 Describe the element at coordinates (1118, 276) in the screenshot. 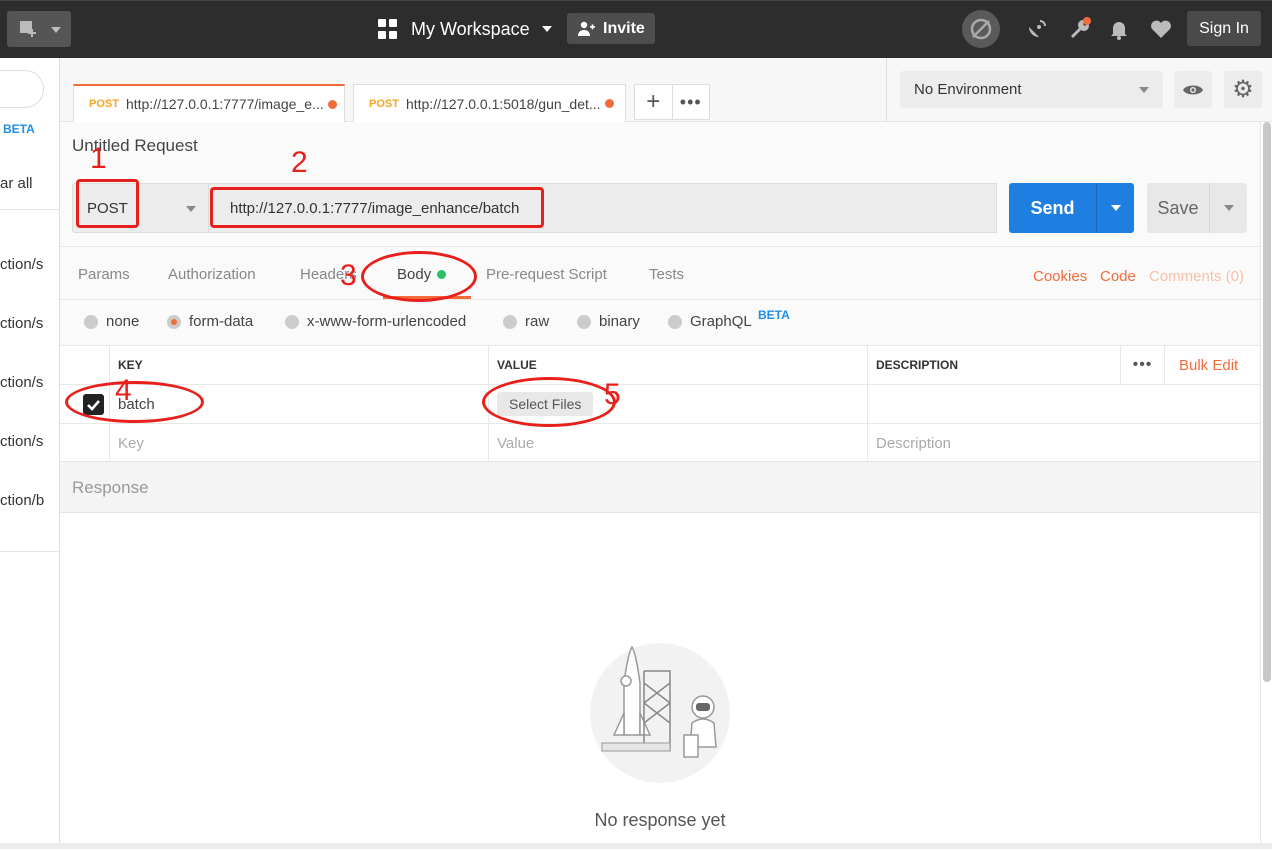

I see `code-link: Code` at that location.